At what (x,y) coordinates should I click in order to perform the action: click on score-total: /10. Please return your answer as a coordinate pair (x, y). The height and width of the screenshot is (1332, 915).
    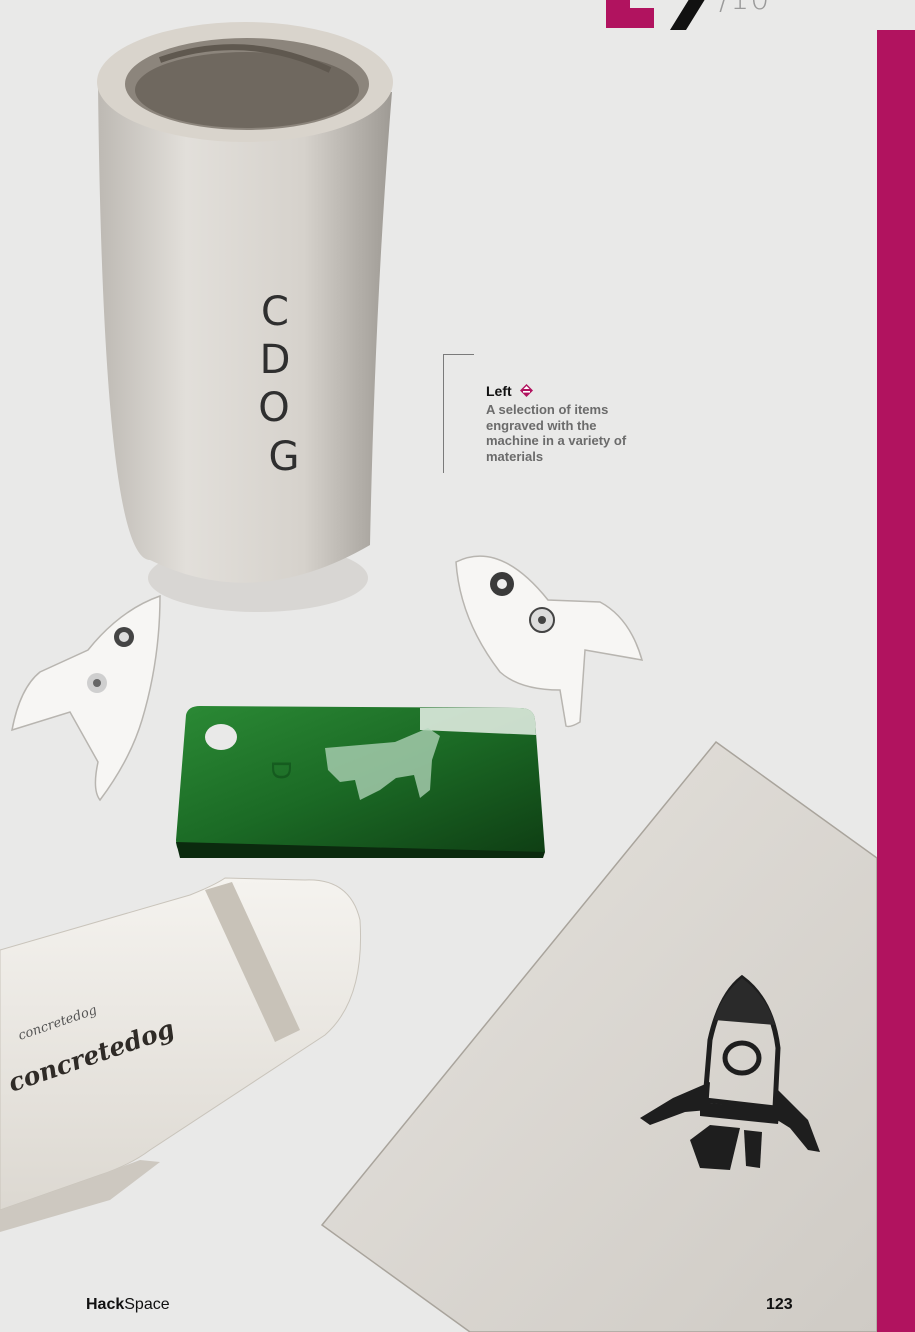
    Looking at the image, I should click on (744, 8).